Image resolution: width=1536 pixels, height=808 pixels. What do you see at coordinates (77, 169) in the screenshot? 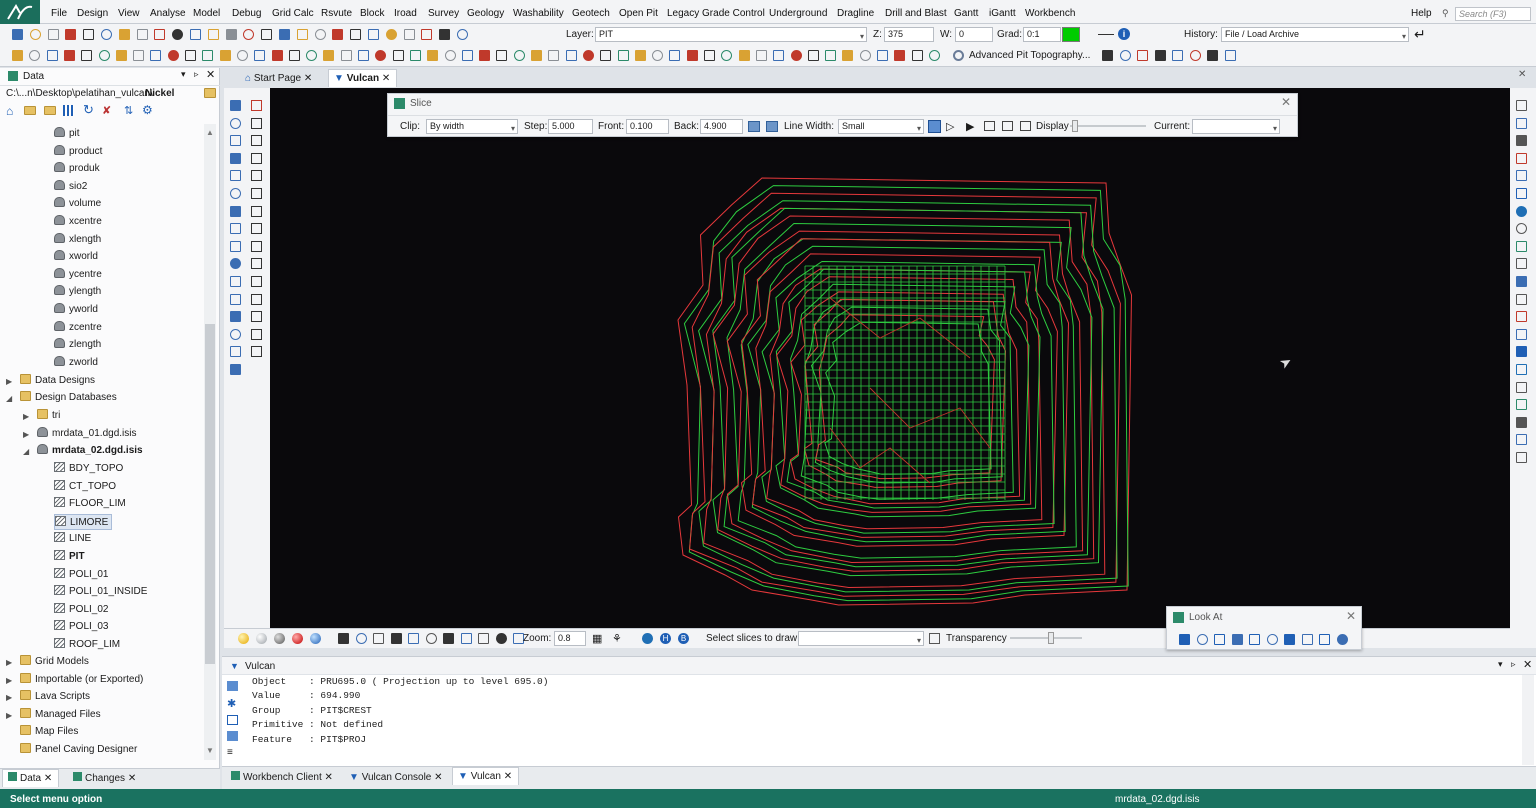
I see `tree-field-produk: produk` at bounding box center [77, 169].